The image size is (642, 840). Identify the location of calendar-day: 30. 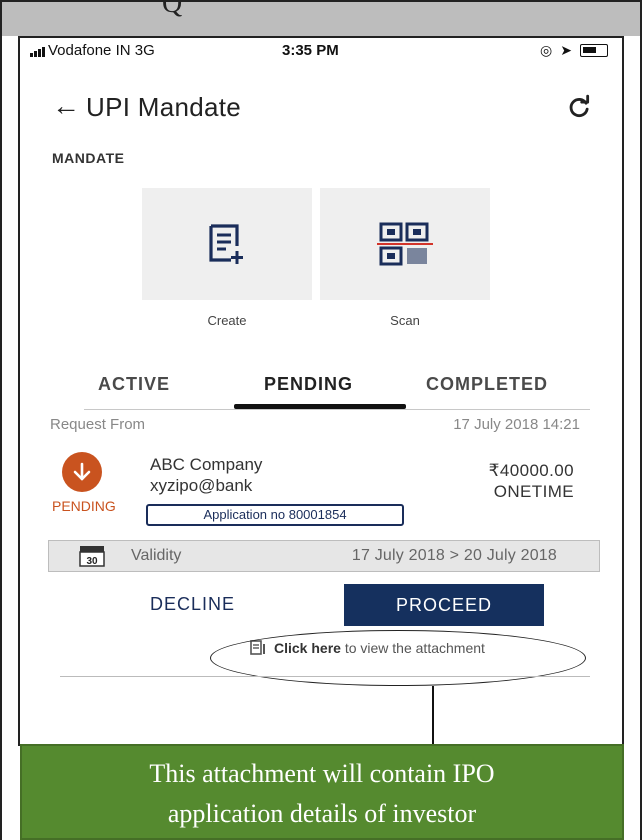
(92, 561).